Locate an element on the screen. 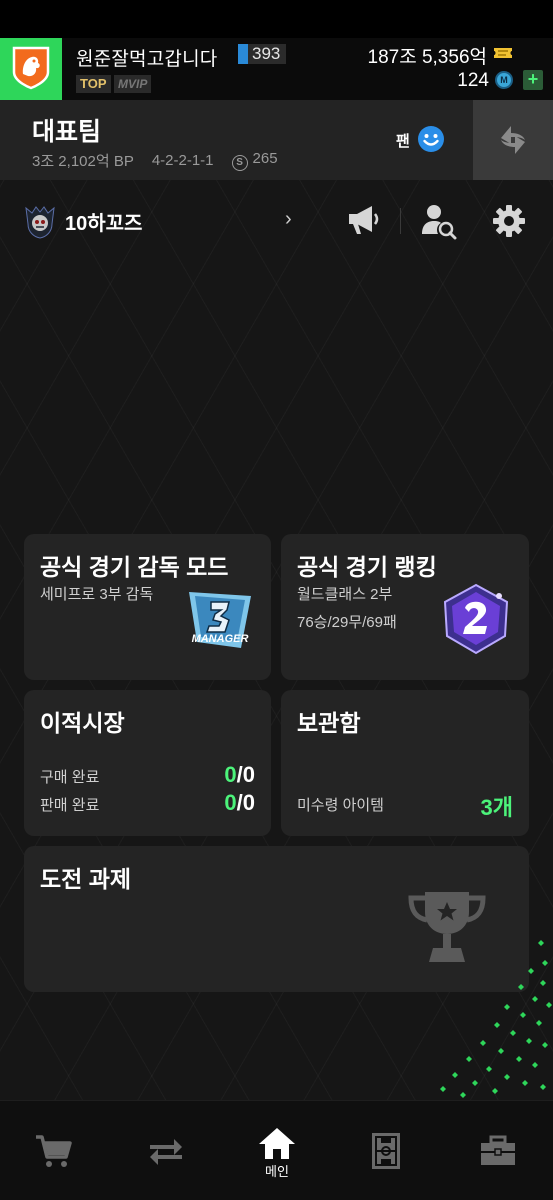  home-icon is located at coordinates (277, 1145).